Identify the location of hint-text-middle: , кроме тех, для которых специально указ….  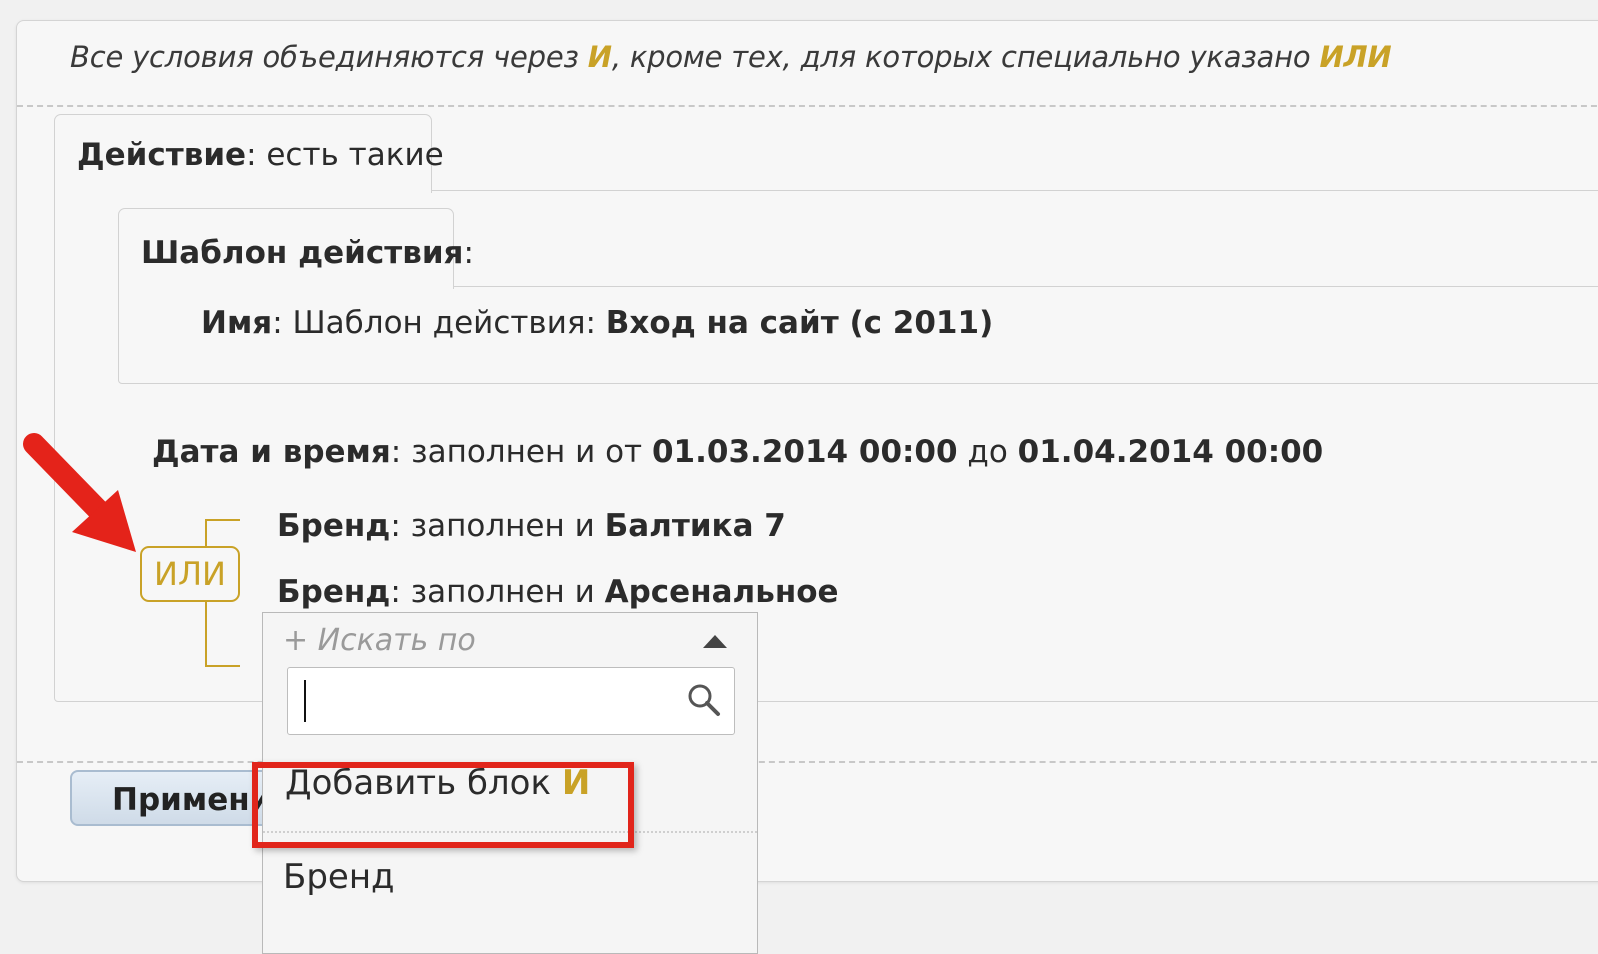
(965, 57).